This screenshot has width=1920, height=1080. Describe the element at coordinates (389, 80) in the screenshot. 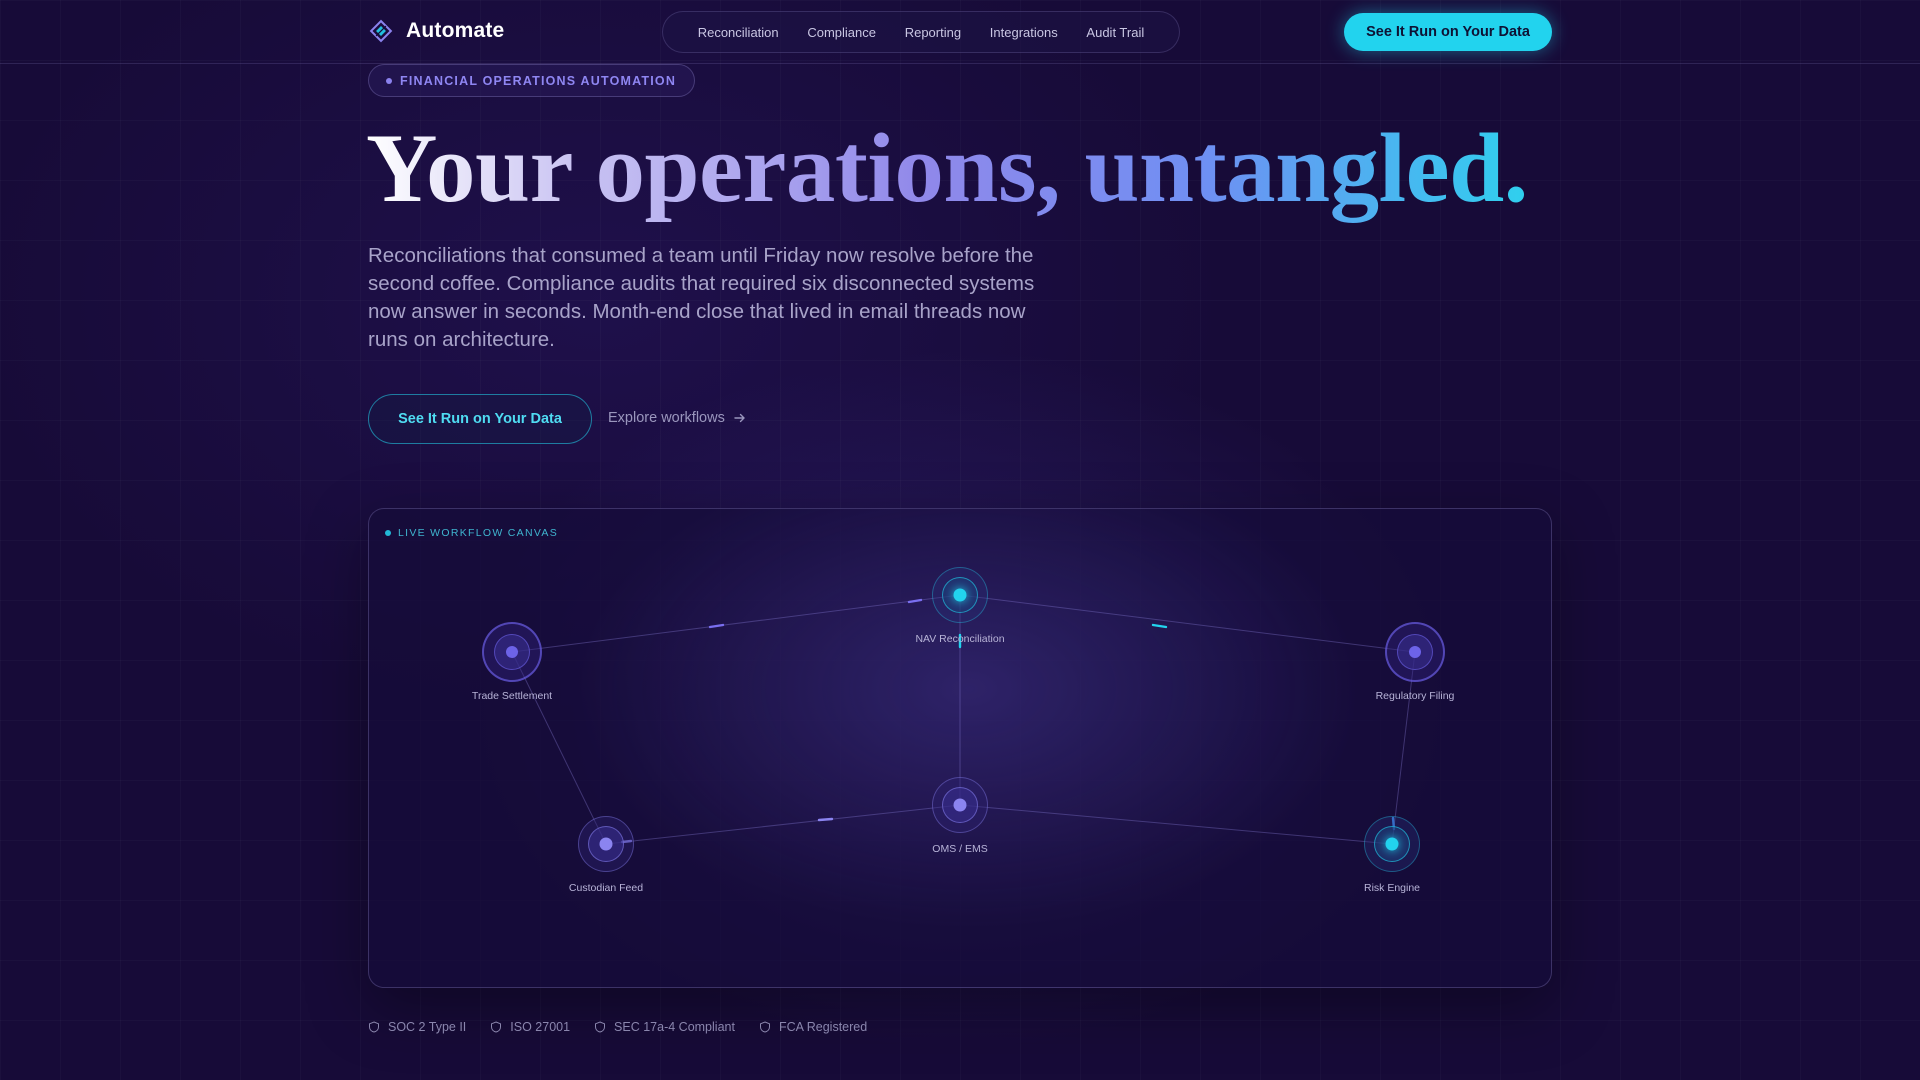

I see `eyebrow-dot` at that location.